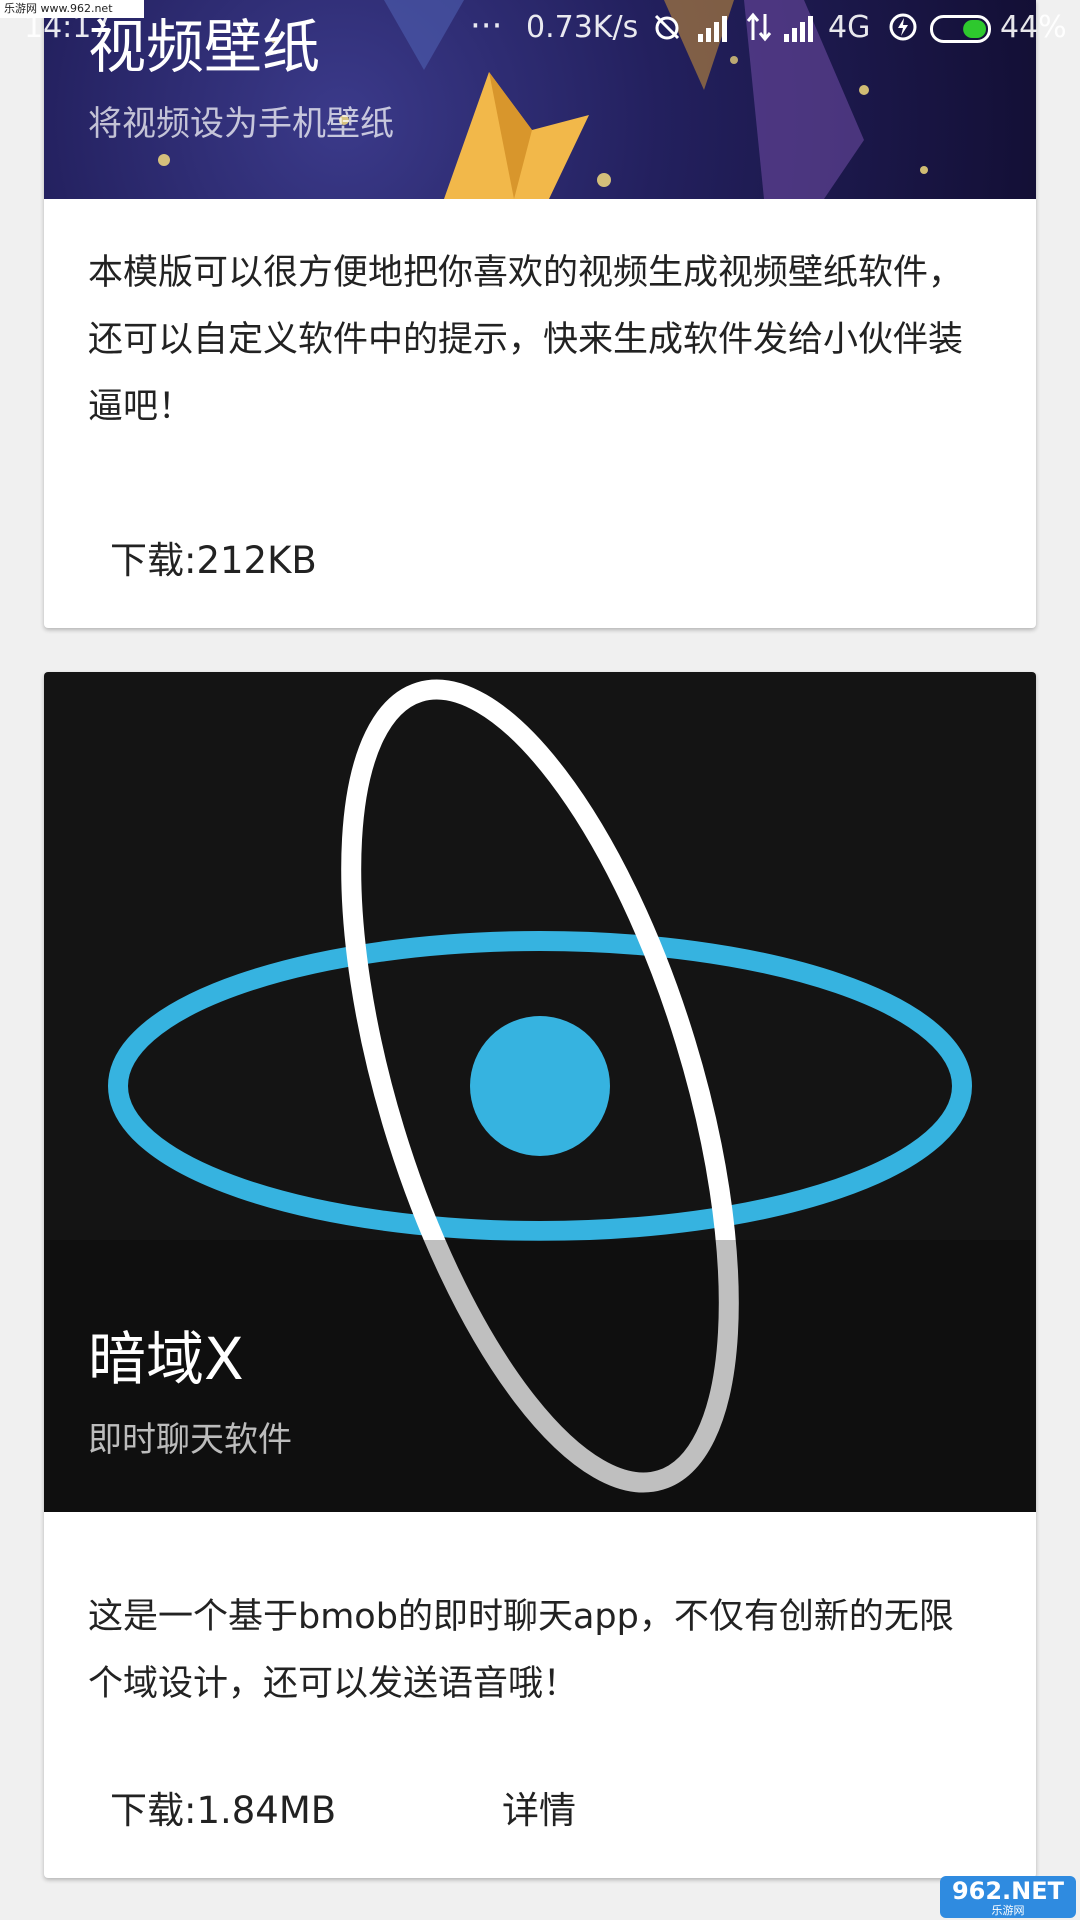  I want to click on network-type: 4G, so click(849, 27).